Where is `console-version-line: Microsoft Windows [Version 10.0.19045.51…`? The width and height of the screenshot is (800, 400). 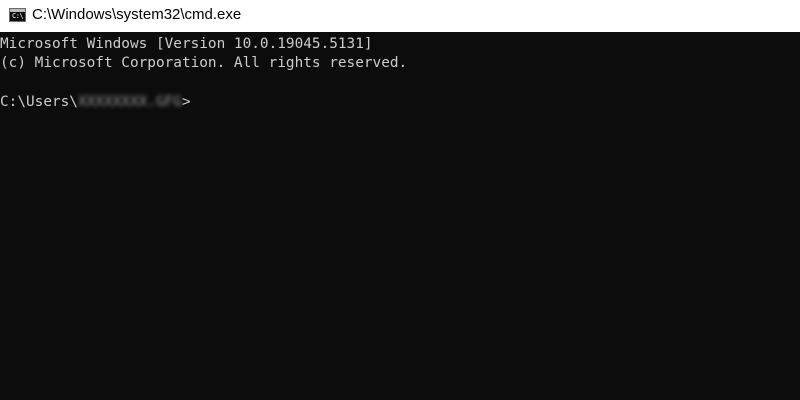
console-version-line: Microsoft Windows [Version 10.0.19045.51… is located at coordinates (186, 44).